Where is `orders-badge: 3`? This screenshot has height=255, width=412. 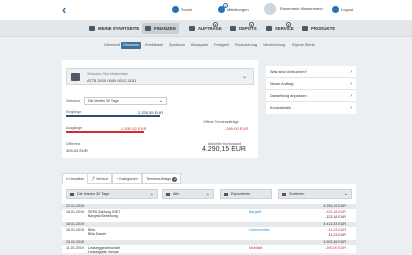 orders-badge: 3 is located at coordinates (215, 24).